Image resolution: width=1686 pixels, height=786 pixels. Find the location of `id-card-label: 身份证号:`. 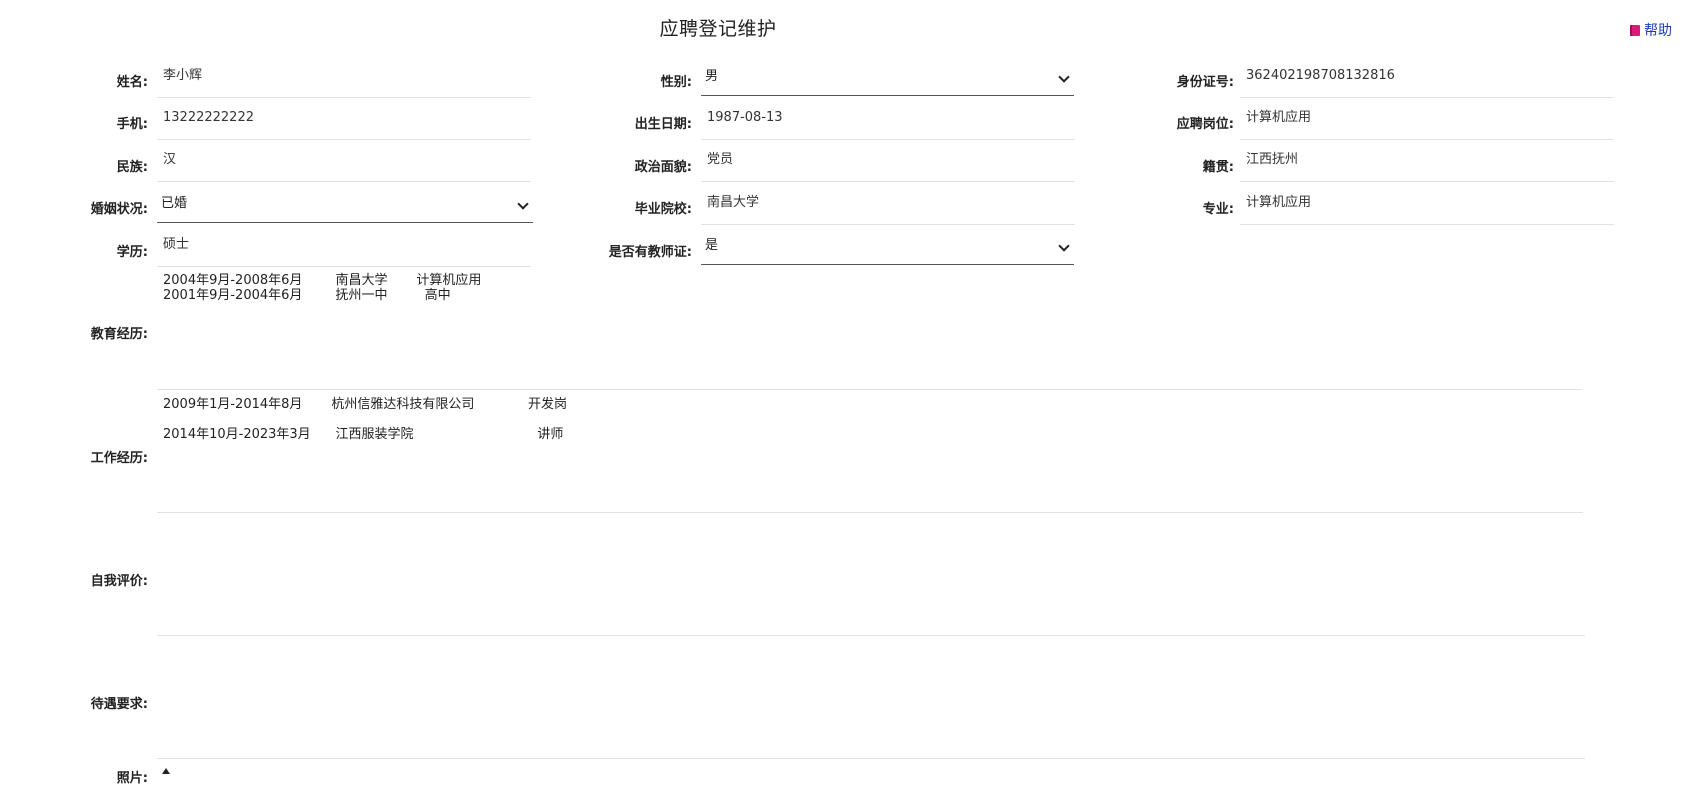

id-card-label: 身份证号: is located at coordinates (1205, 82).